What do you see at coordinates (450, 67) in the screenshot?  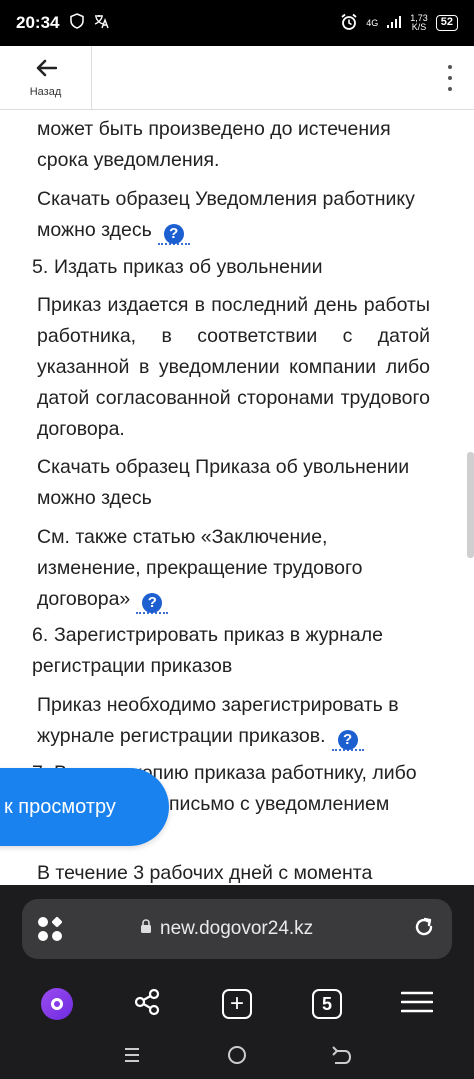 I see `more-vertical-icon` at bounding box center [450, 67].